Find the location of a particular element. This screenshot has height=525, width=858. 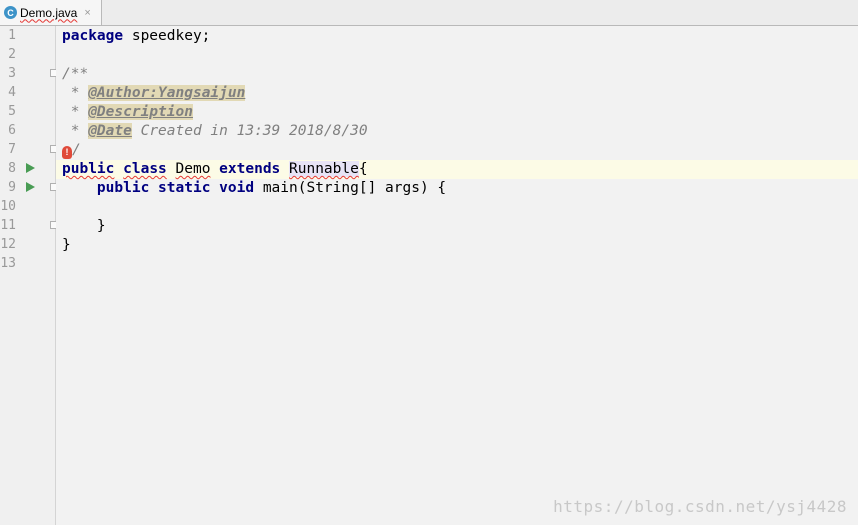

editor-tab-bar: C Demo.java × is located at coordinates (429, 13).